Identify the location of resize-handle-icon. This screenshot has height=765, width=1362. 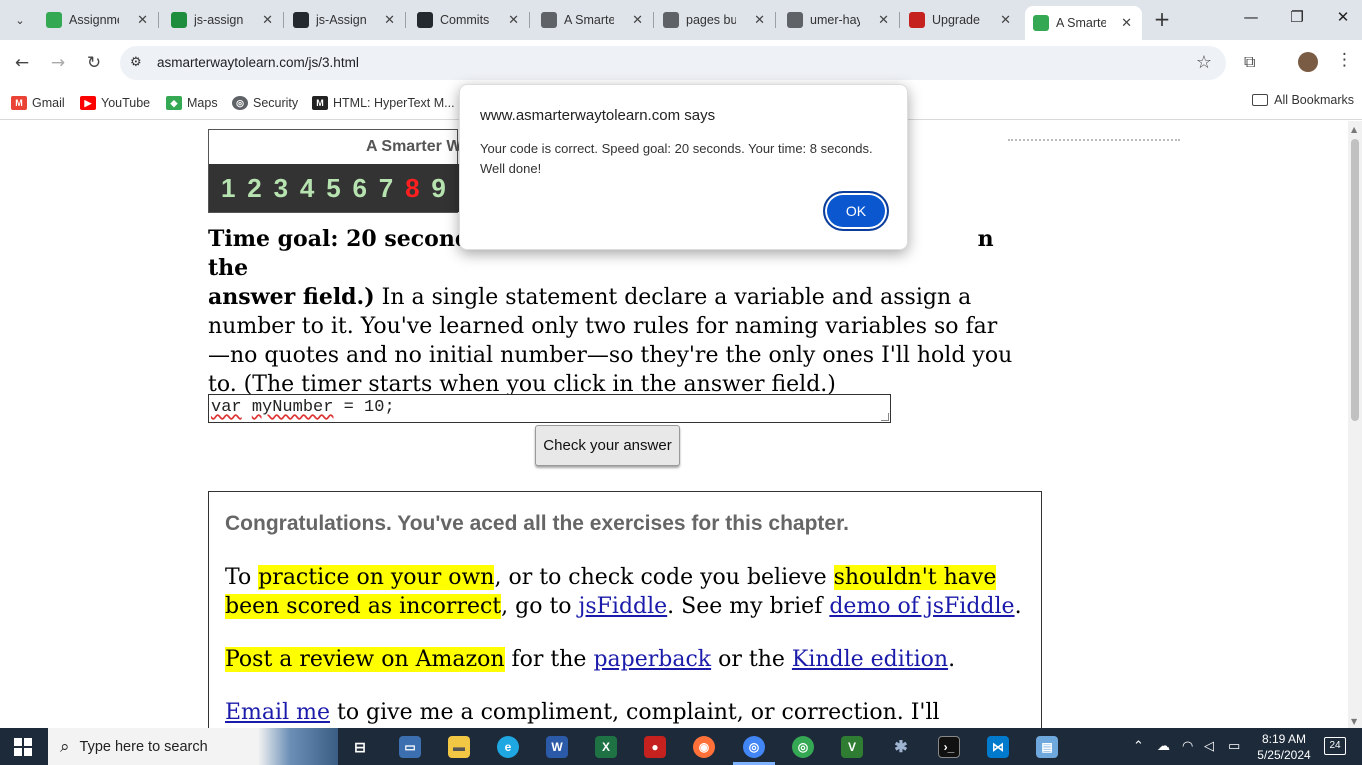
(885, 417).